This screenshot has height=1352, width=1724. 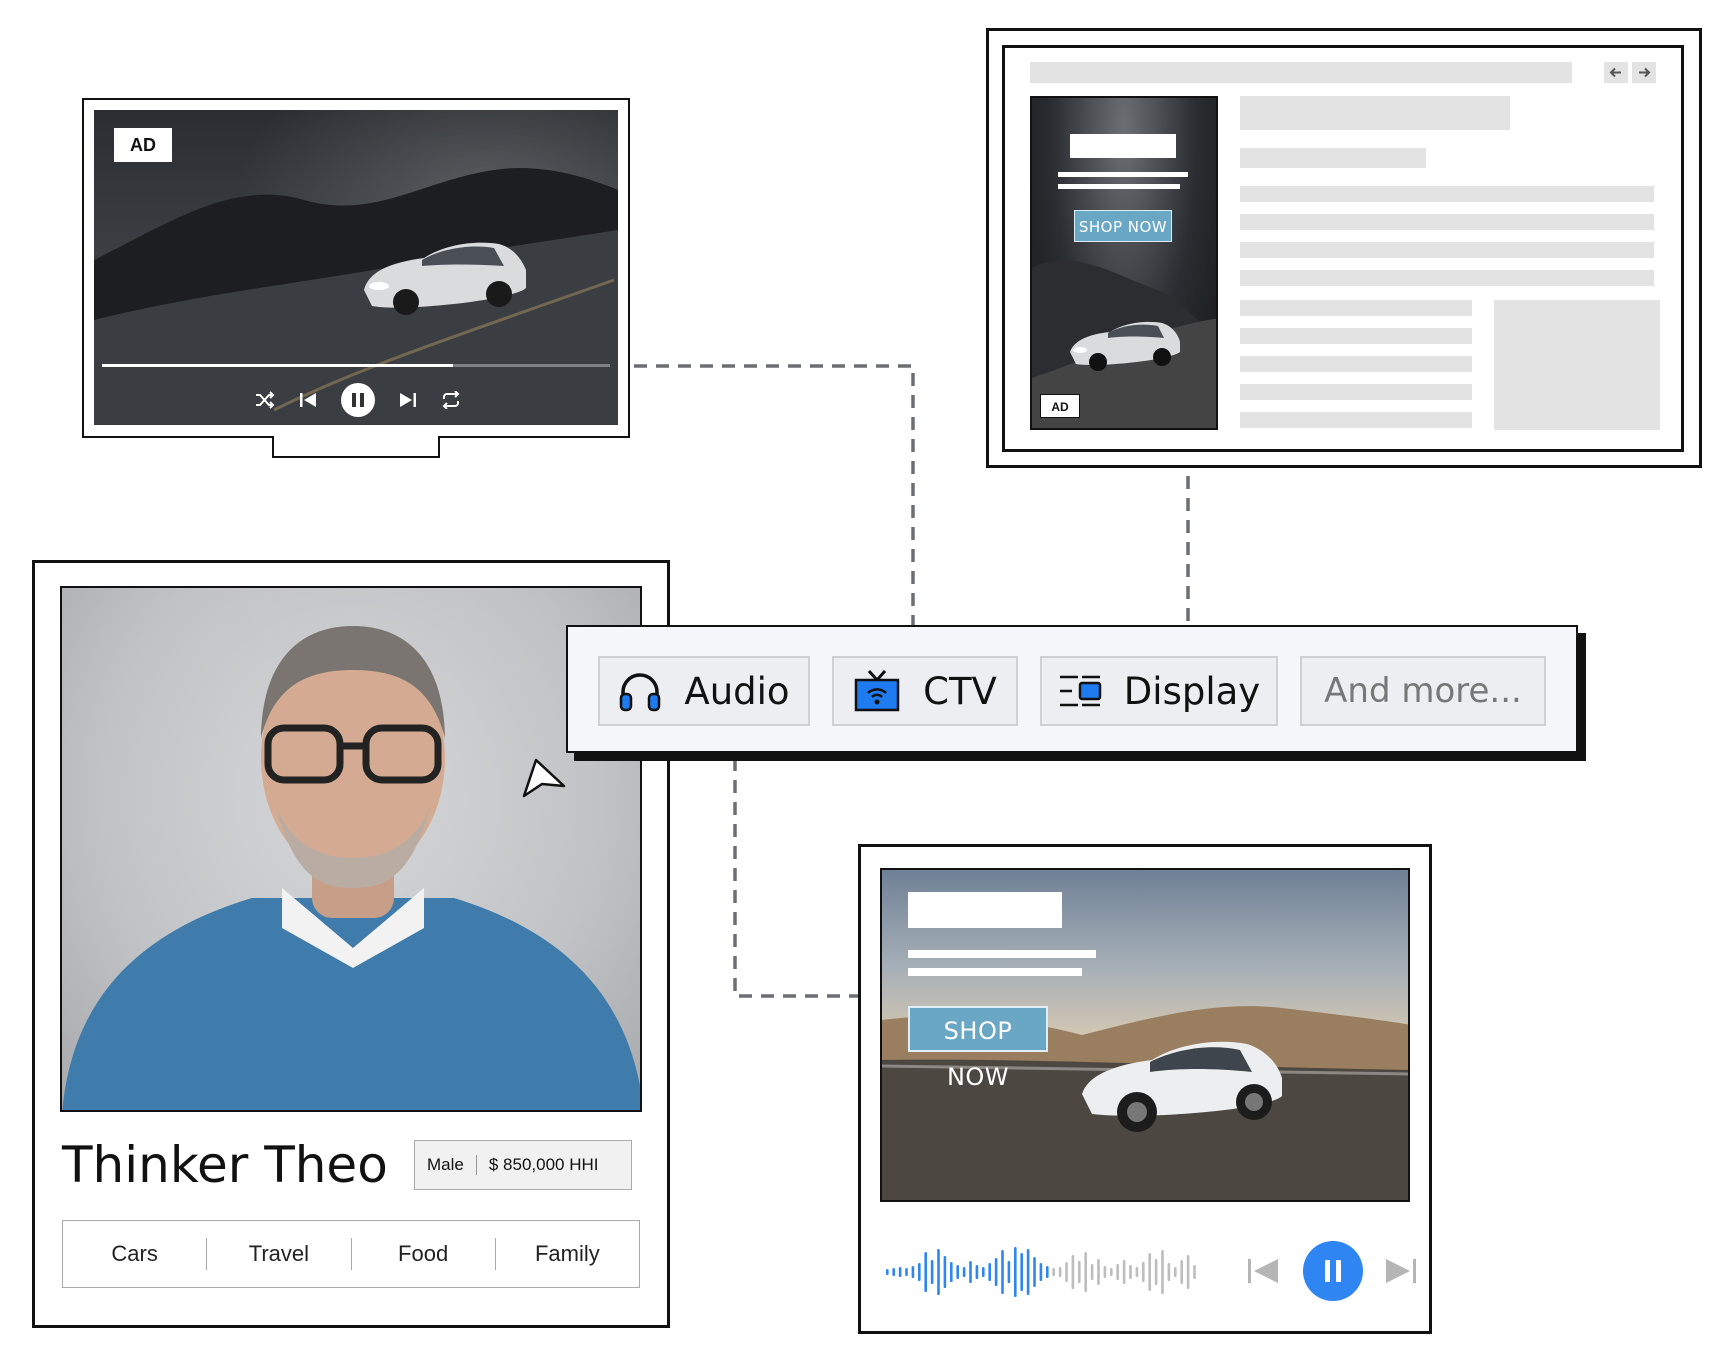 What do you see at coordinates (1046, 1272) in the screenshot?
I see `audio-waveform` at bounding box center [1046, 1272].